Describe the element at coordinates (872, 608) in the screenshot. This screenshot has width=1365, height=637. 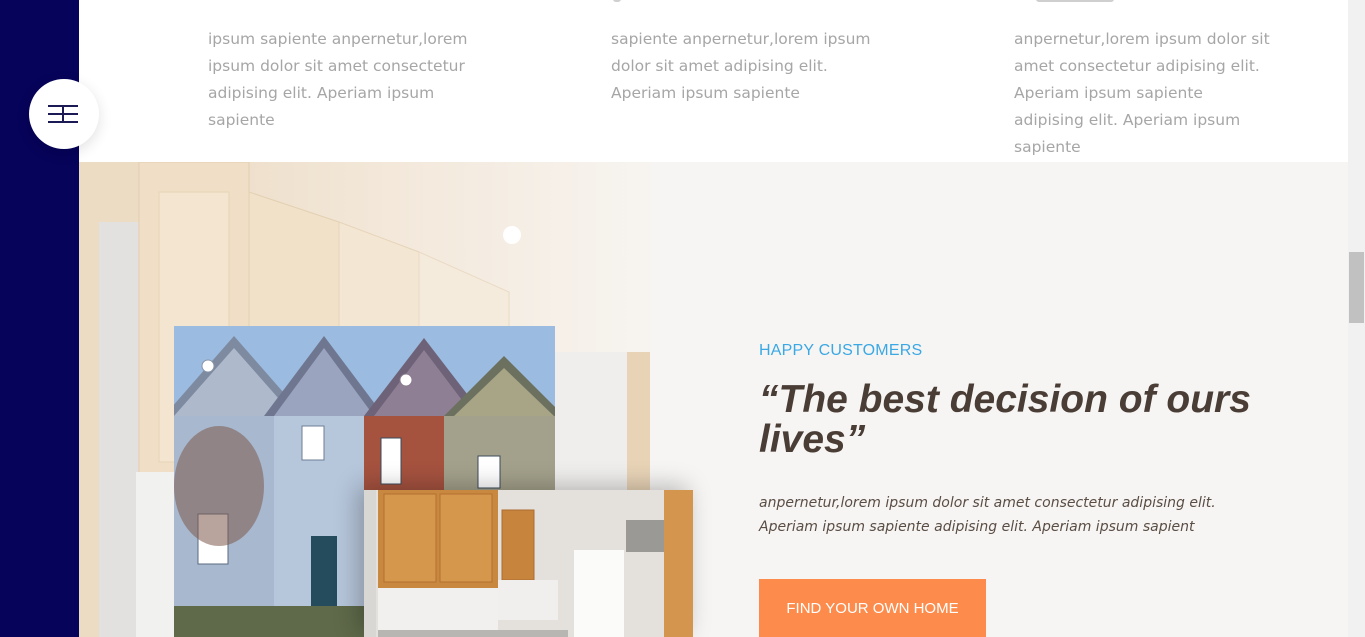
I see `find-your-own-home-button: FIND YOUR OWN HOME` at that location.